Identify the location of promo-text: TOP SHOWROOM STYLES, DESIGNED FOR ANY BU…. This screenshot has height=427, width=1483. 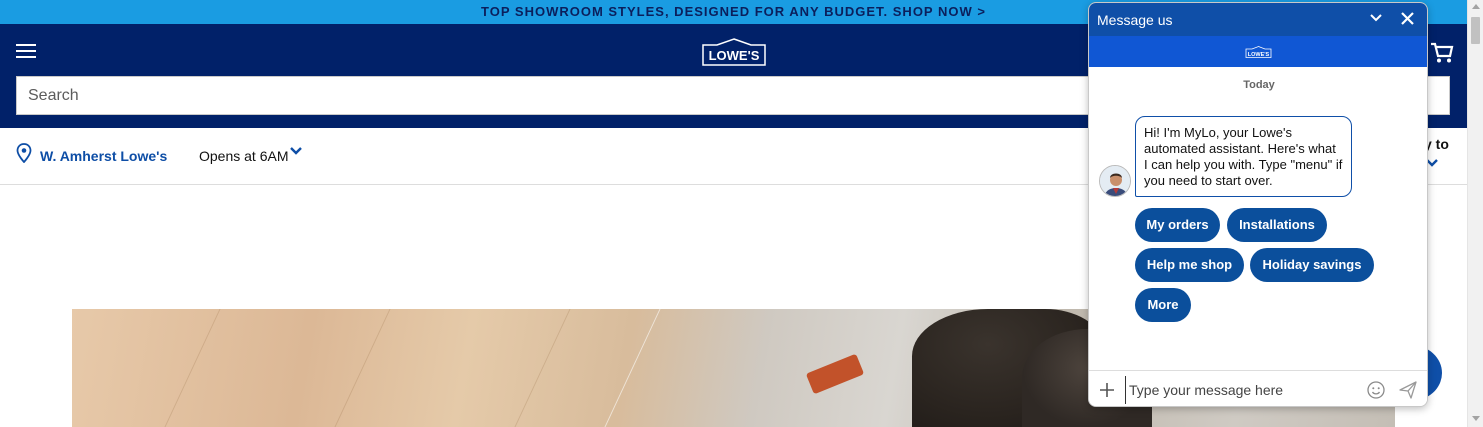
(733, 11).